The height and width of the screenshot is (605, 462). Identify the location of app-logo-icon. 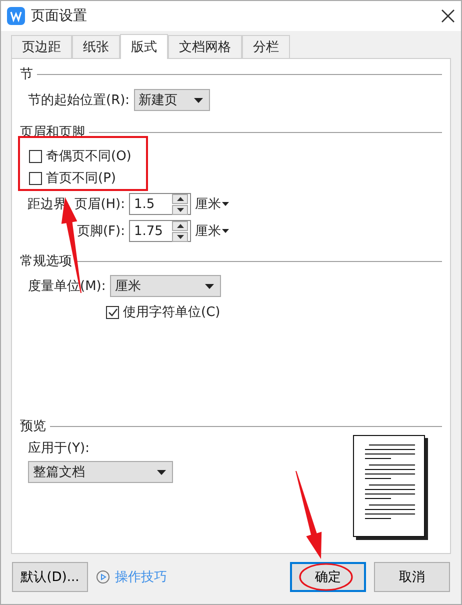
(16, 16).